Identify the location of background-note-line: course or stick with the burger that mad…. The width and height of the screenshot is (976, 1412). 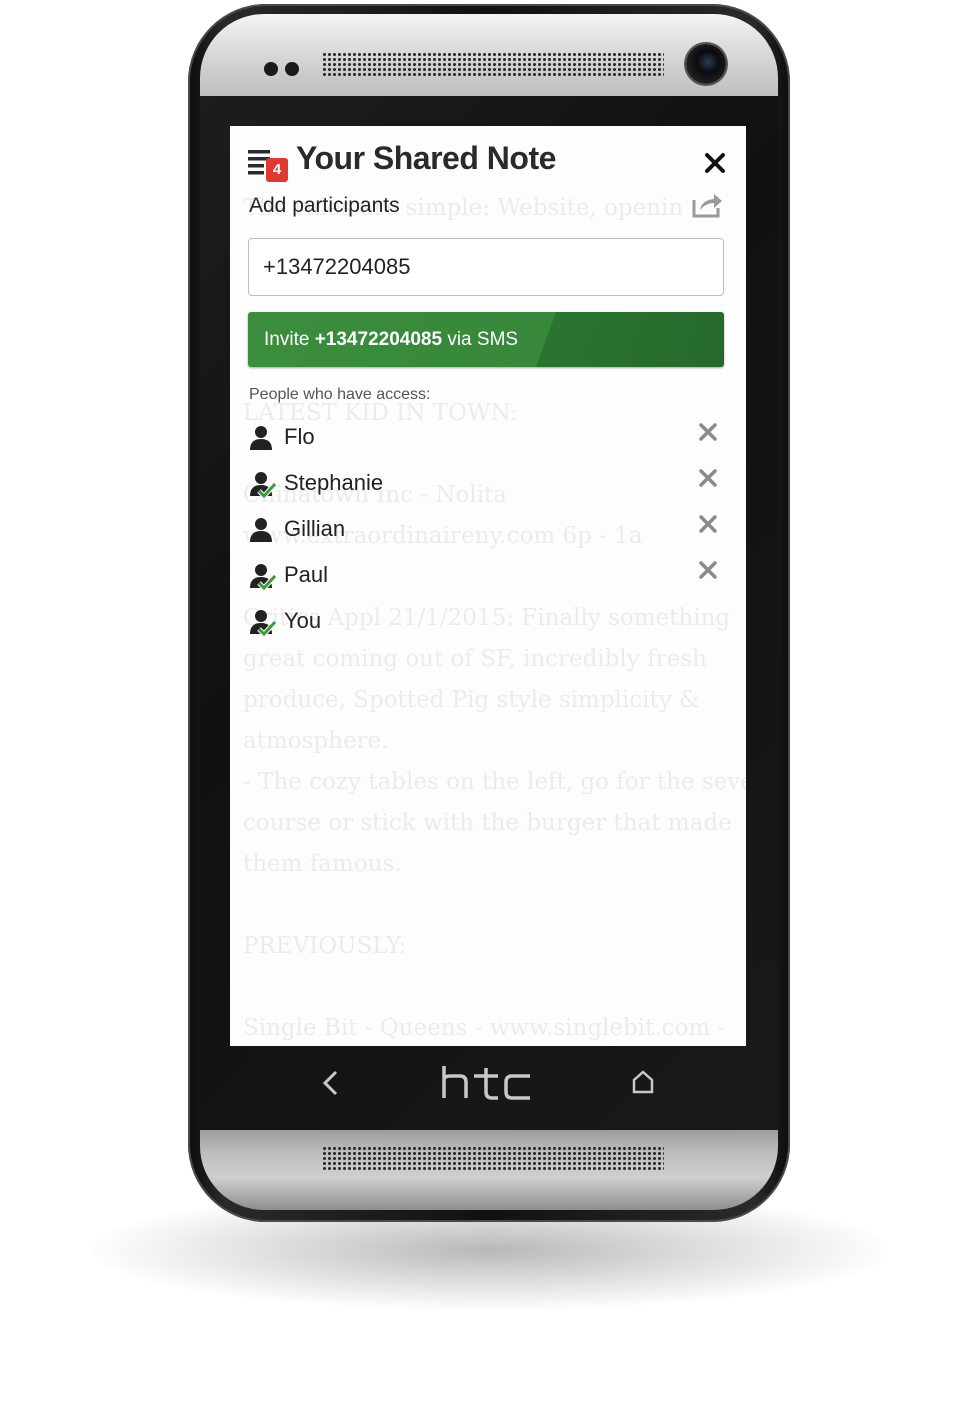
(487, 823).